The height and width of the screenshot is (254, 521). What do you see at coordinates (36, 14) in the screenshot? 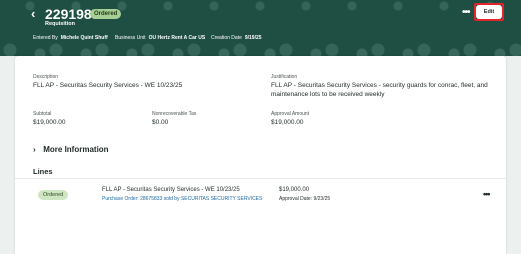
I see `chevron-left-icon: ‹` at bounding box center [36, 14].